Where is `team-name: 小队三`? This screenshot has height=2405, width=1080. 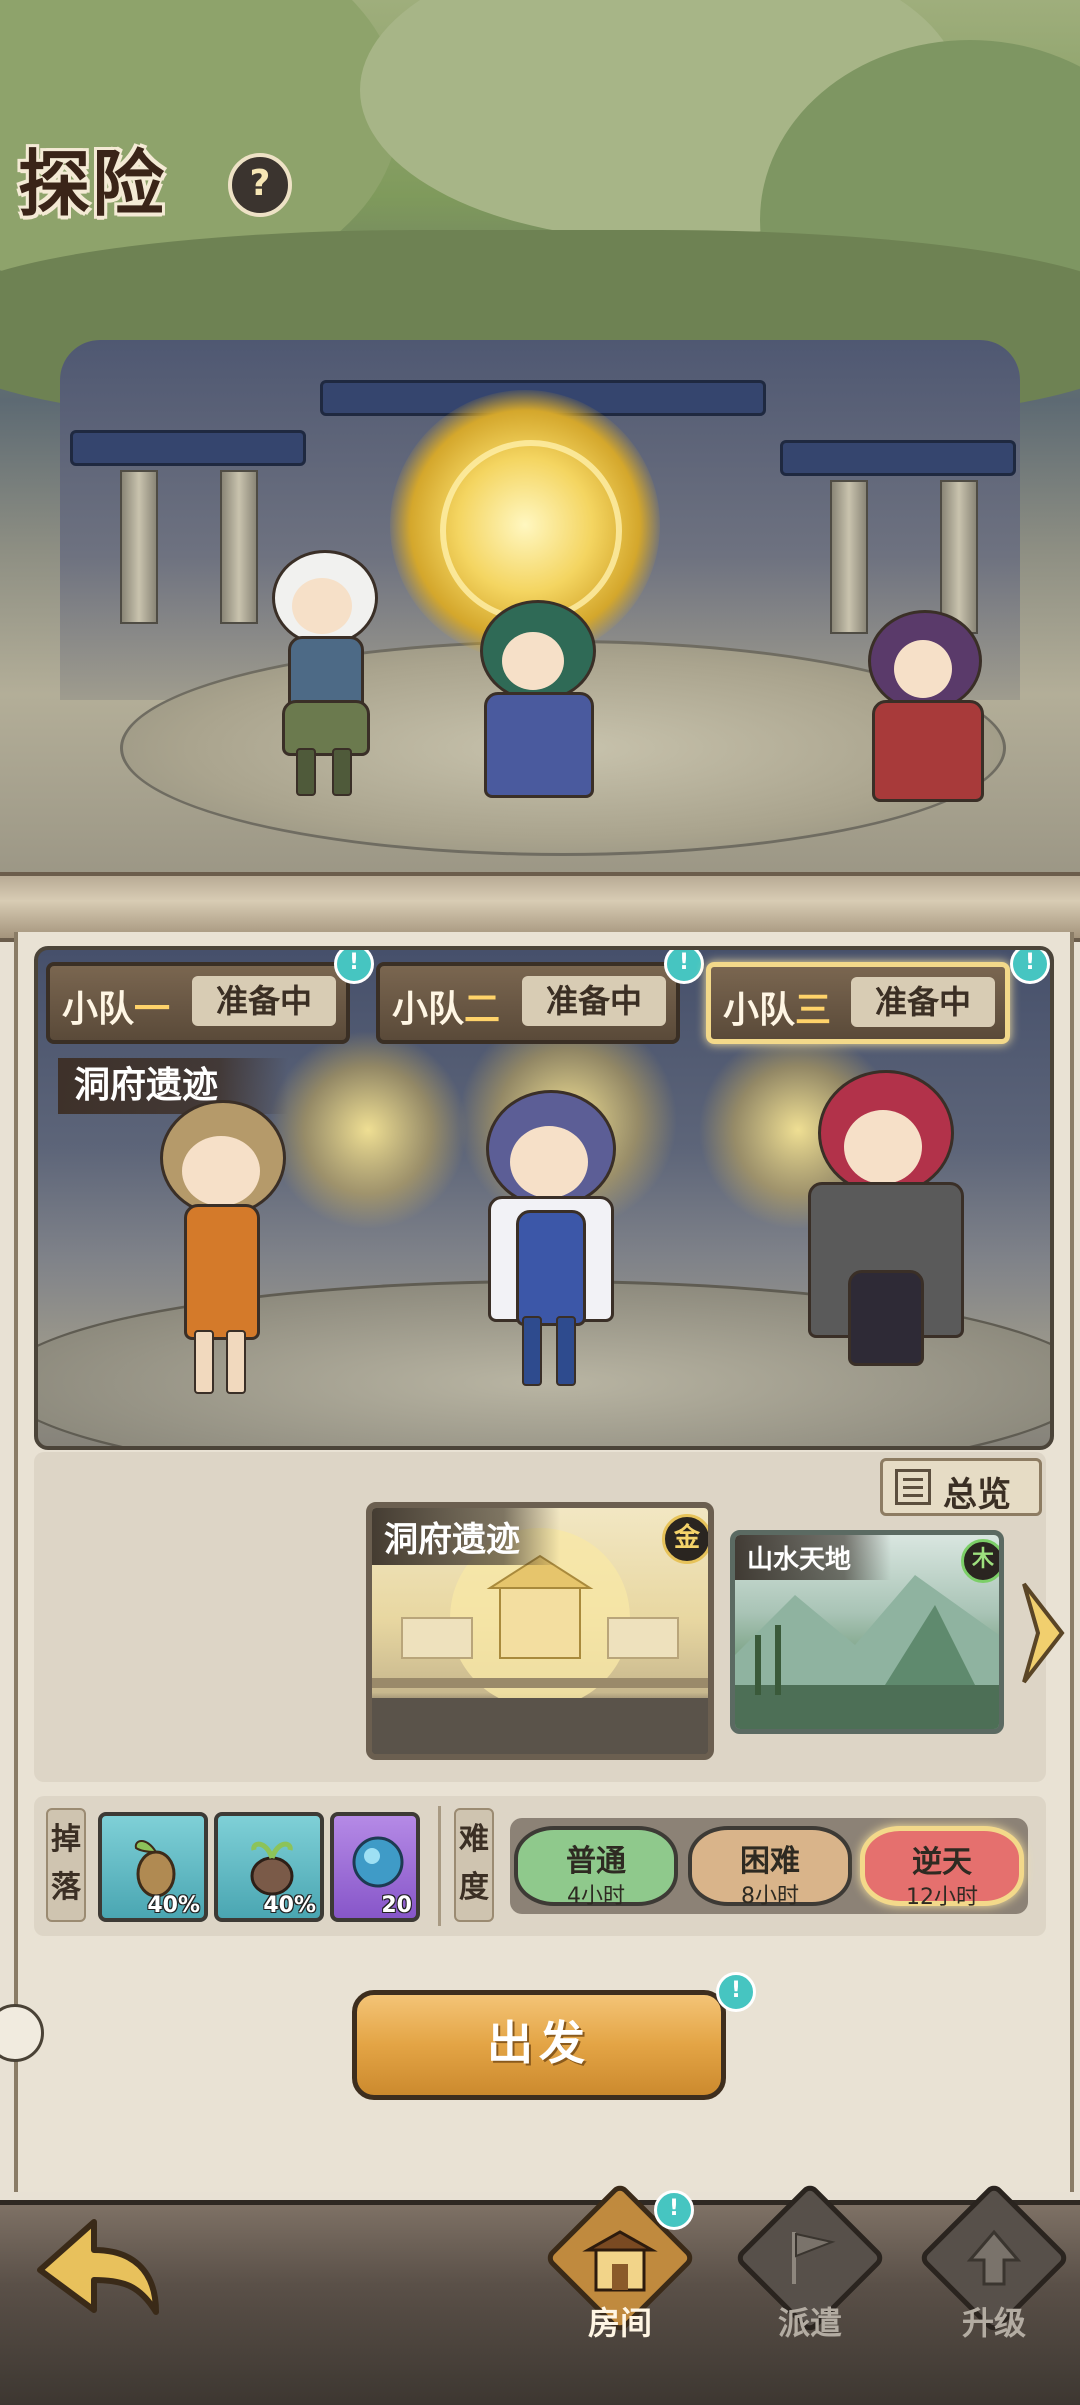
team-name: 小队三 is located at coordinates (777, 1010).